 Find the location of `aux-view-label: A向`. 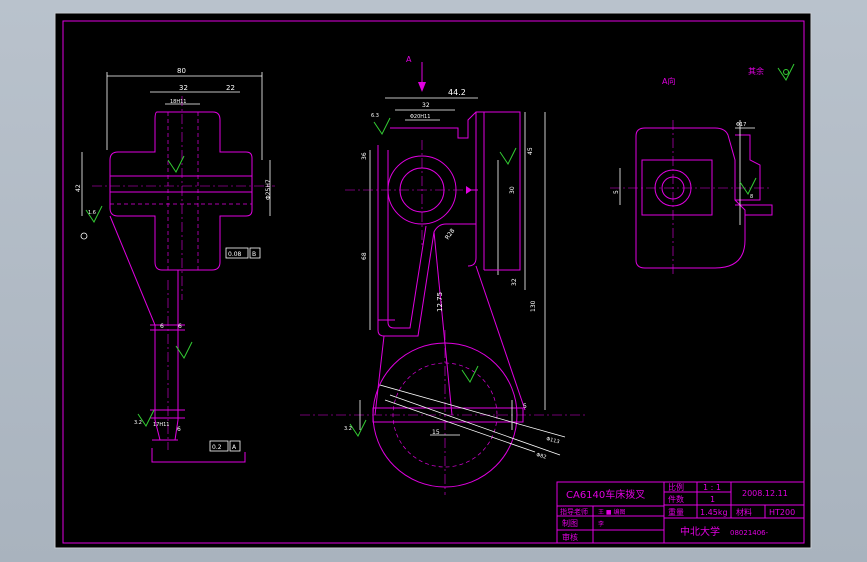

aux-view-label: A向 is located at coordinates (668, 81).